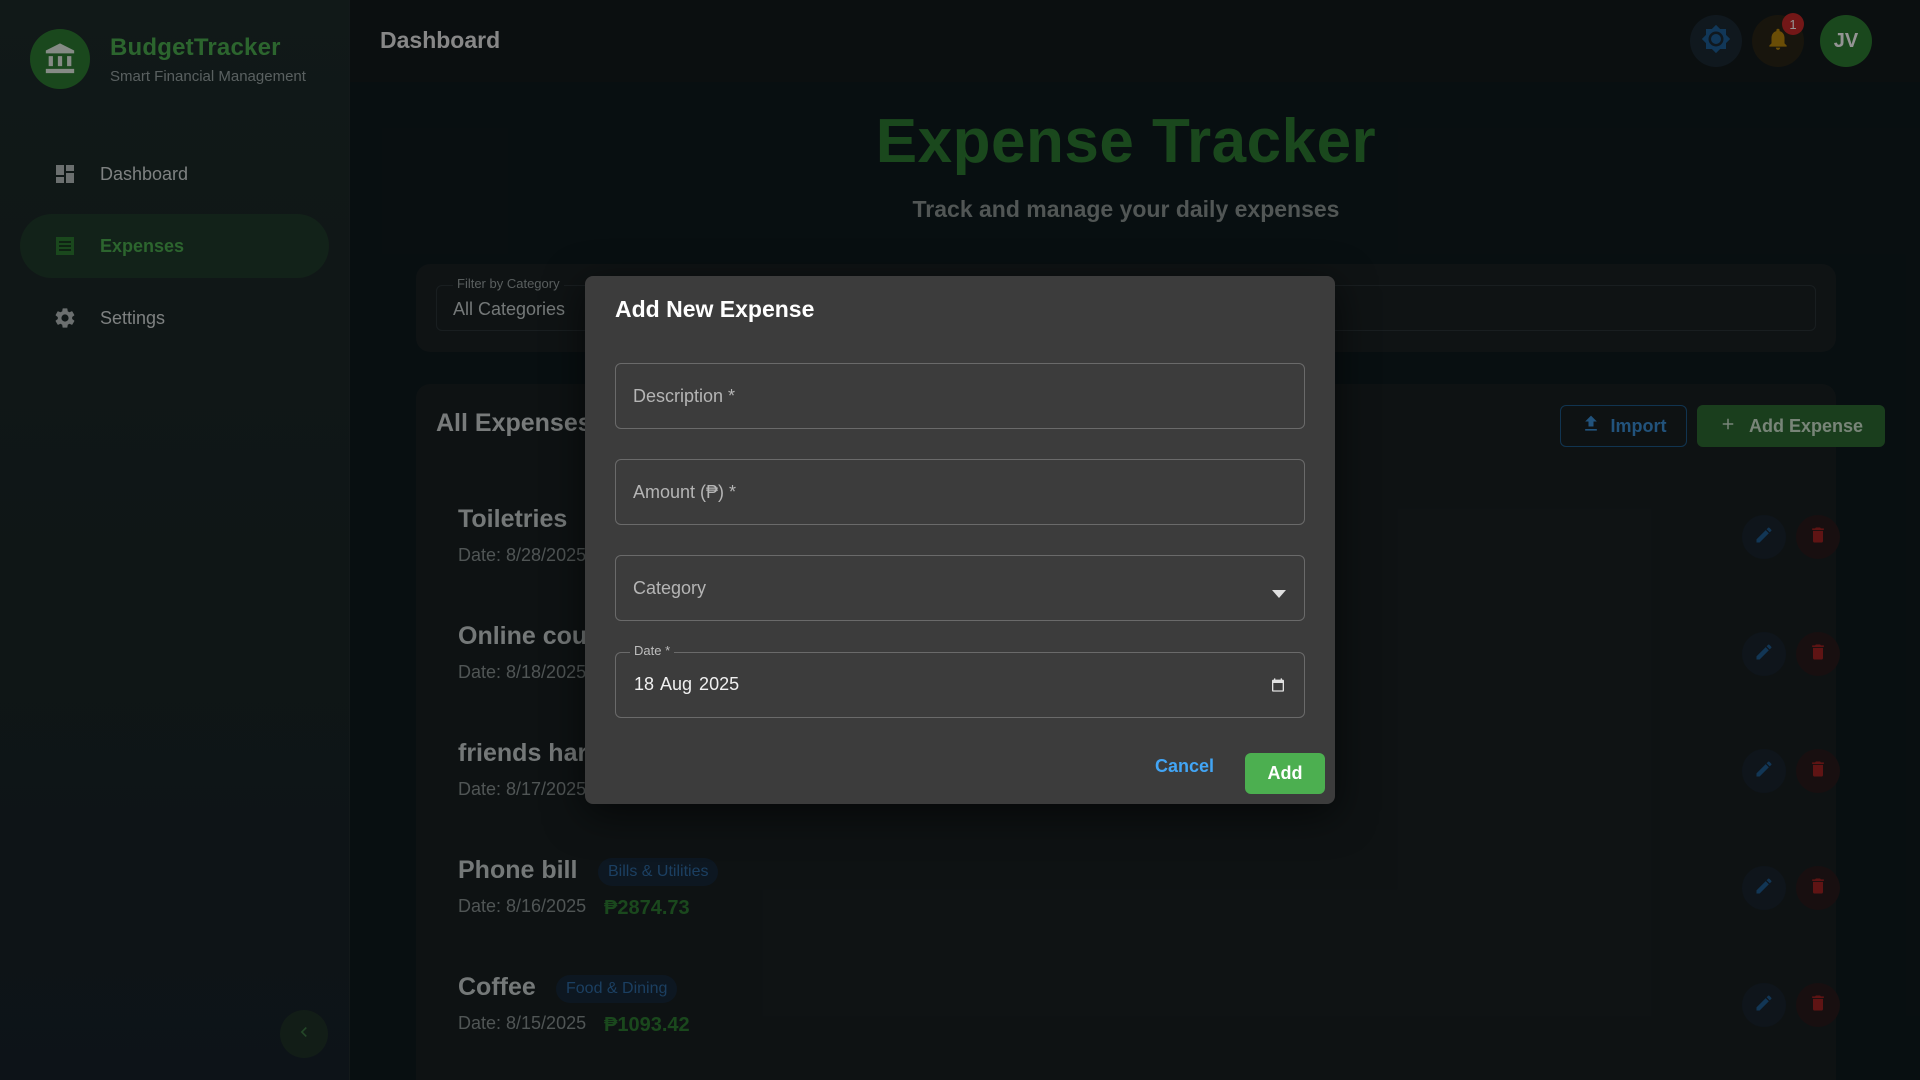  Describe the element at coordinates (1285, 773) in the screenshot. I see `add-button: Add` at that location.